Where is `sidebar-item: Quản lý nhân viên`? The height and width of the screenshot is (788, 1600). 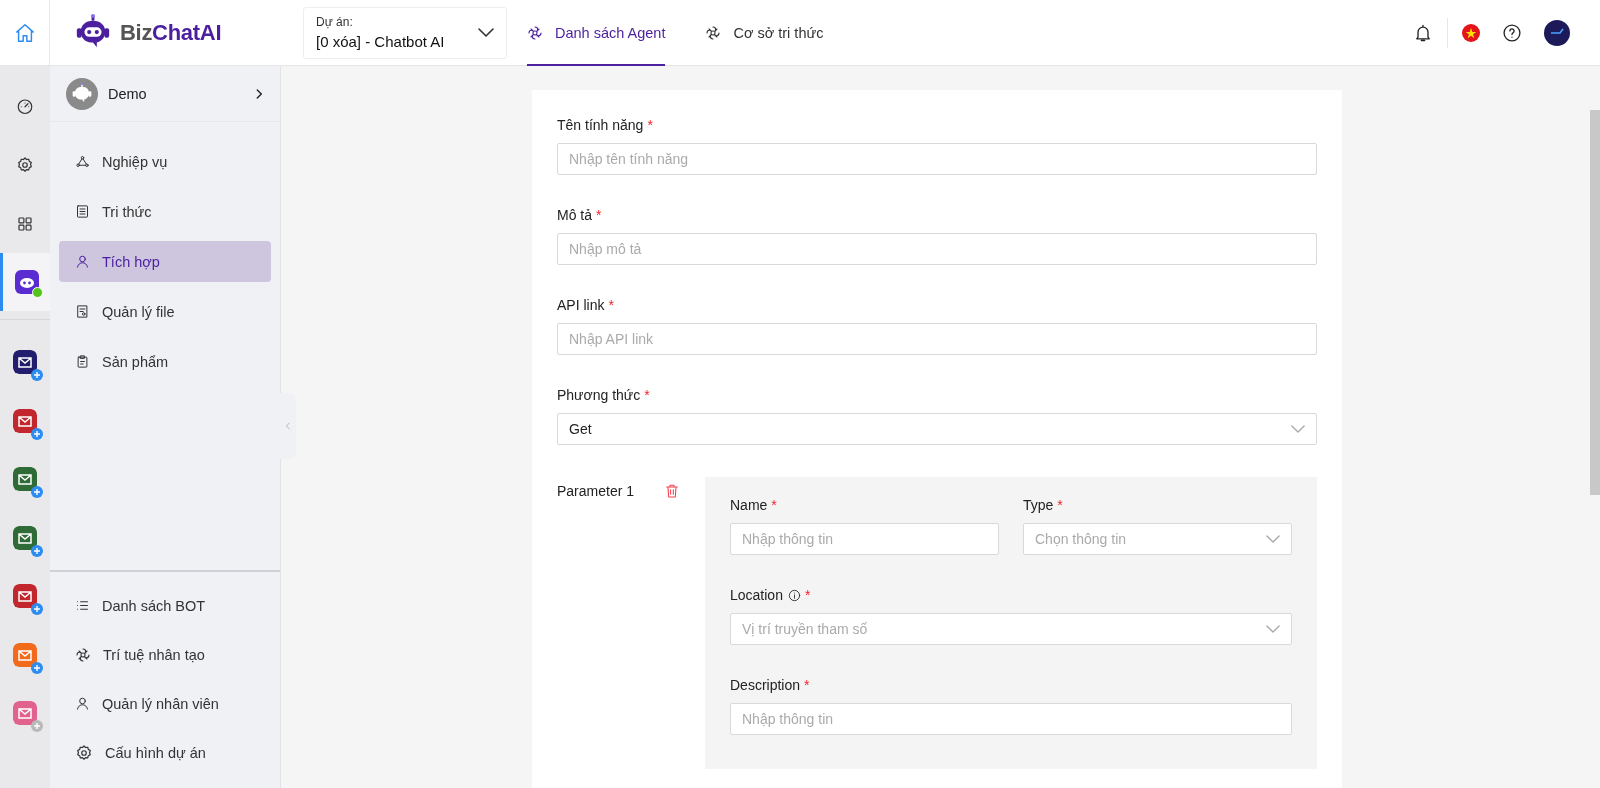 sidebar-item: Quản lý nhân viên is located at coordinates (165, 703).